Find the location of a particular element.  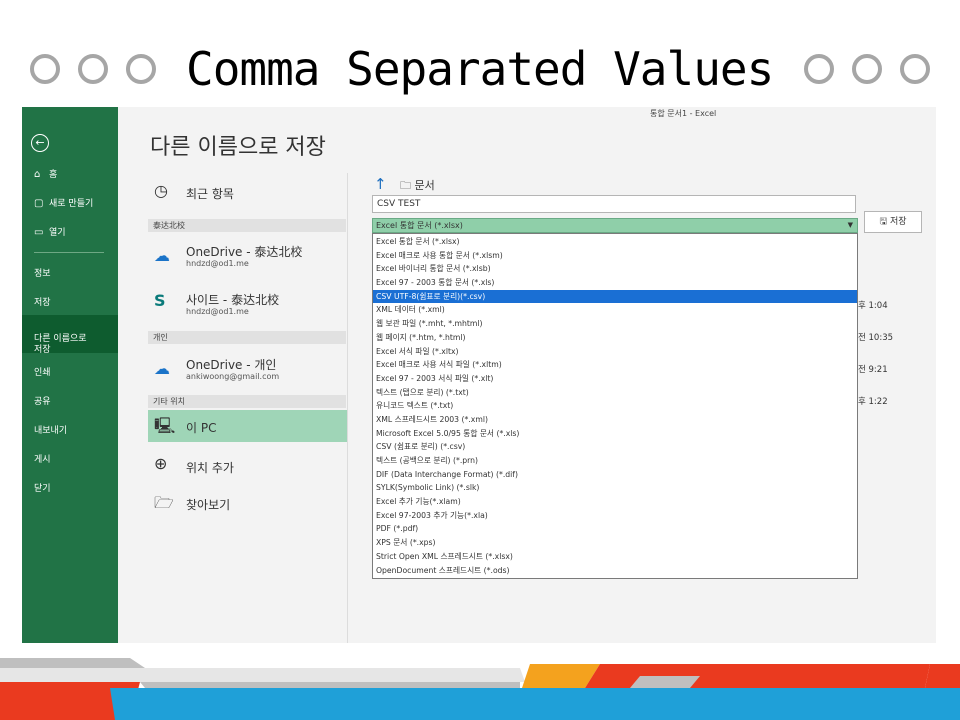

breadcrumb: 🗀 문서 is located at coordinates (417, 186).